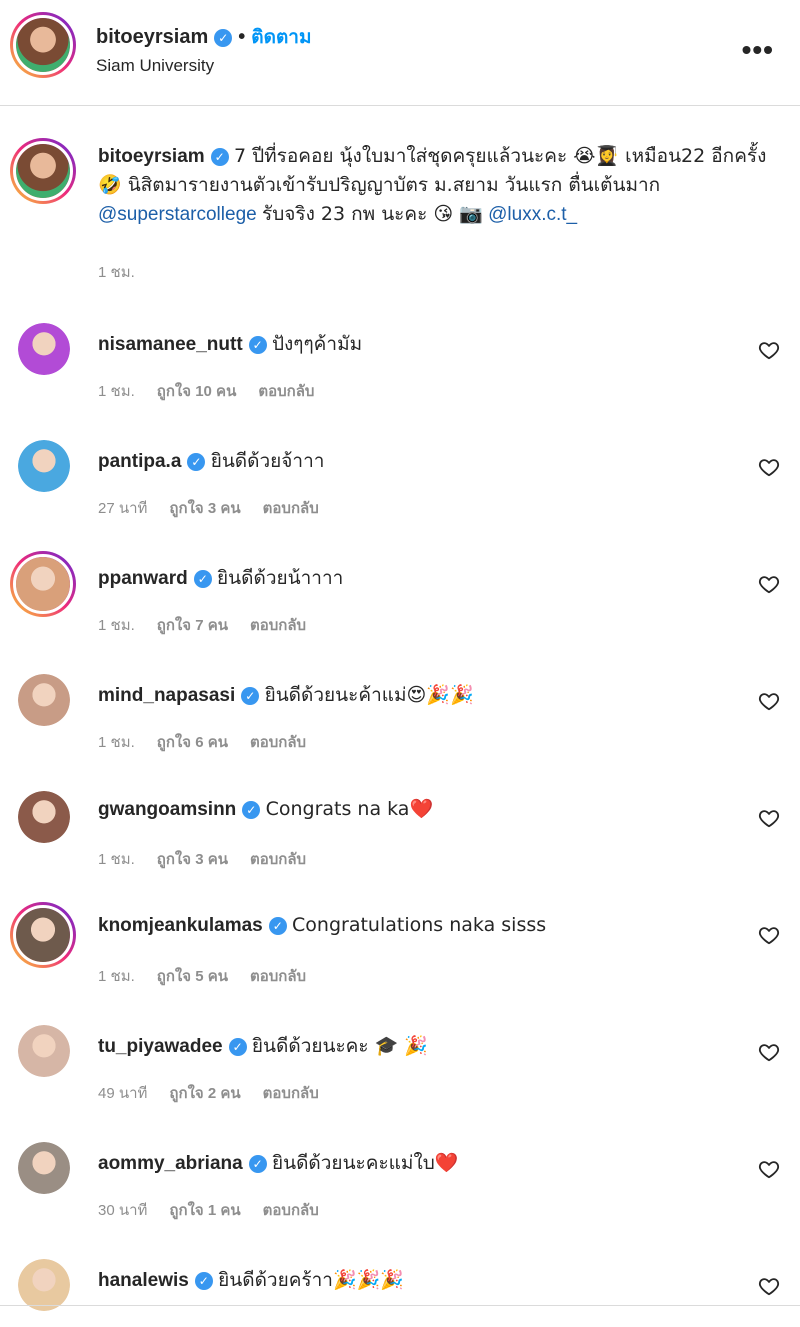  I want to click on comment-meta: 49 นาที ถูกใจ 2 คน ตอบกลับ, so click(219, 1093).